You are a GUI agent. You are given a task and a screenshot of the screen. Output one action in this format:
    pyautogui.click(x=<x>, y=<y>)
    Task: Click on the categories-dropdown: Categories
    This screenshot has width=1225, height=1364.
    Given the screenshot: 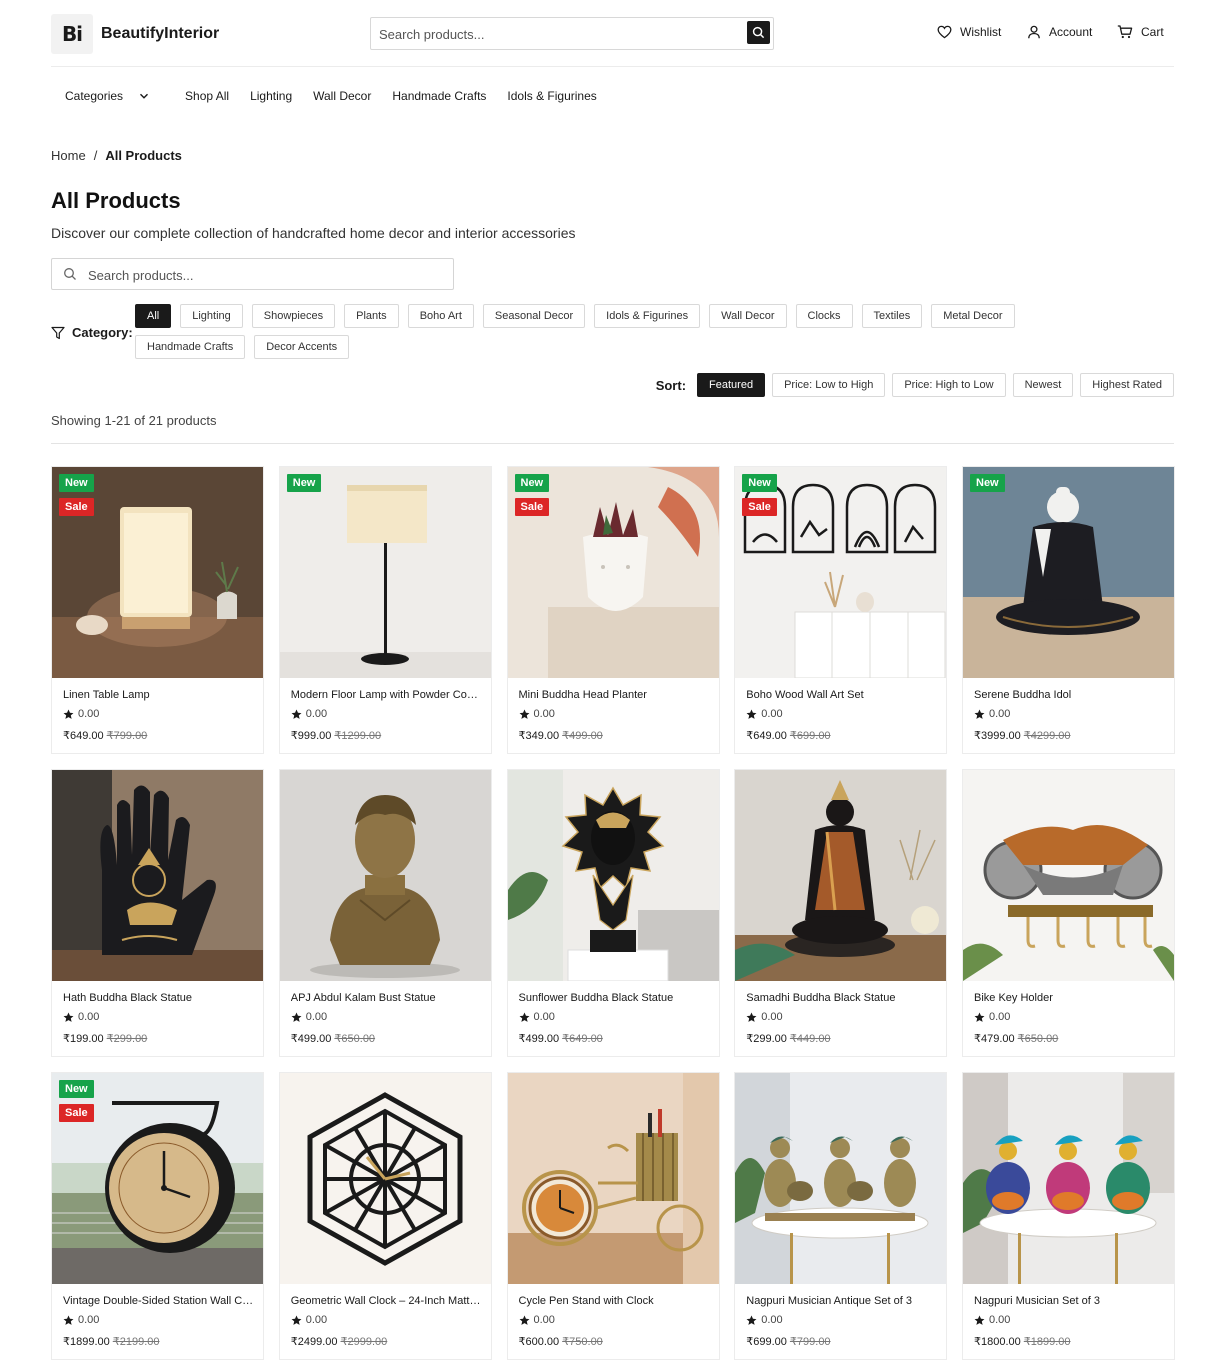 What is the action you would take?
    pyautogui.click(x=107, y=96)
    